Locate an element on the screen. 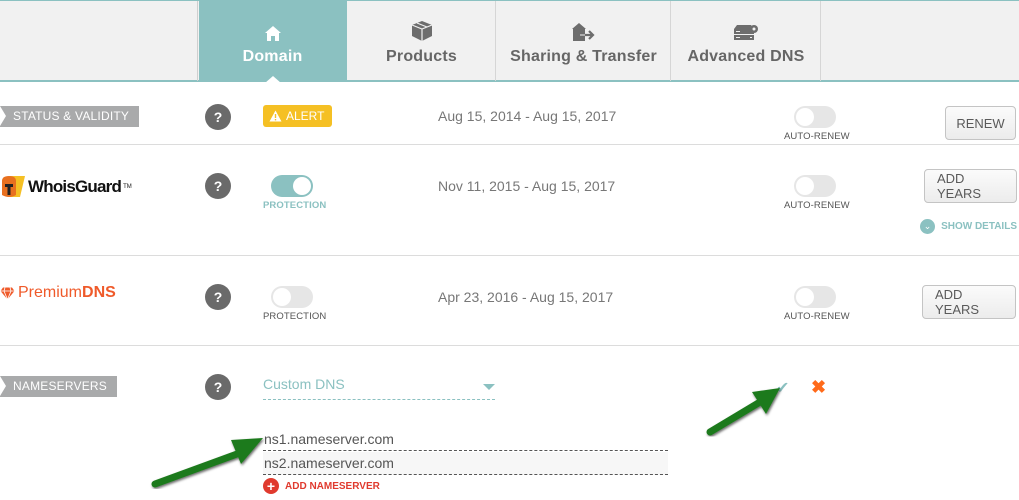  premiumdns-logo: PremiumDNS is located at coordinates (58, 293).